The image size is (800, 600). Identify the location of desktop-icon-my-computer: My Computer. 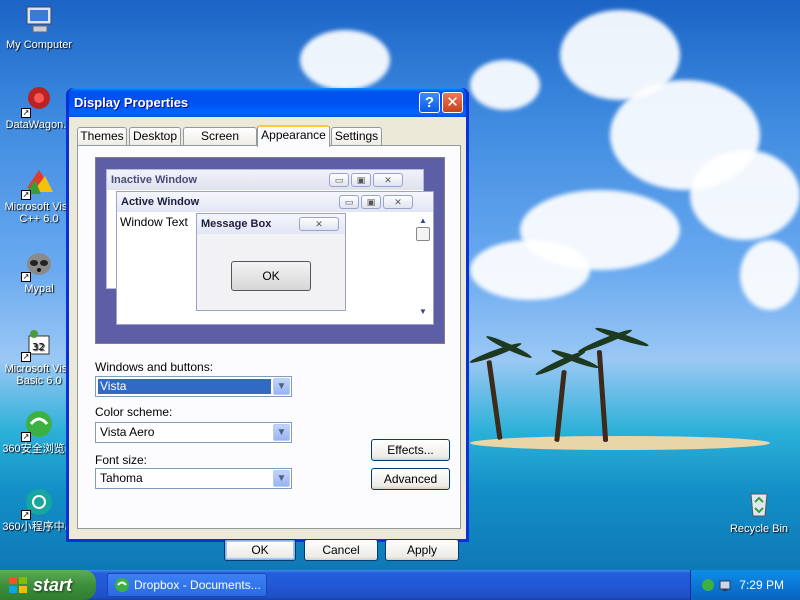
(39, 27).